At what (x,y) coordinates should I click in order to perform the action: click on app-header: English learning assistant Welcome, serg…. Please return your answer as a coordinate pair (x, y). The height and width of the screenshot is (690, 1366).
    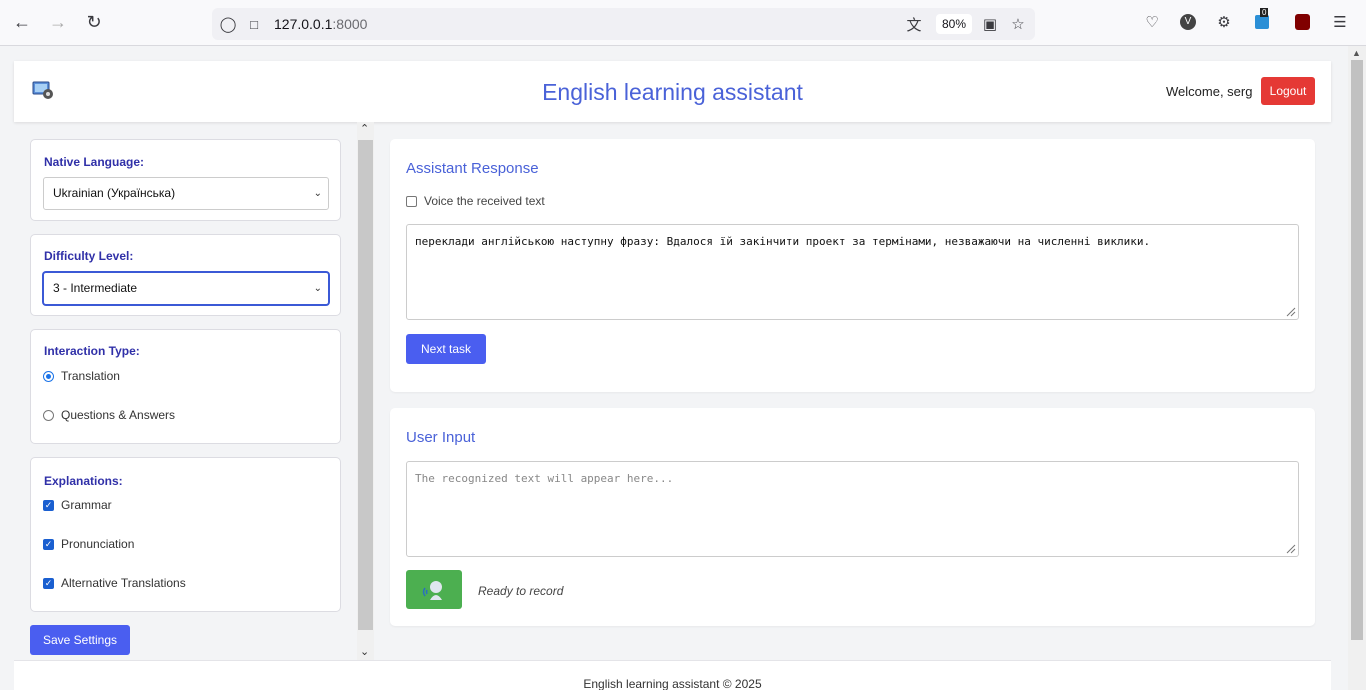
    Looking at the image, I should click on (672, 91).